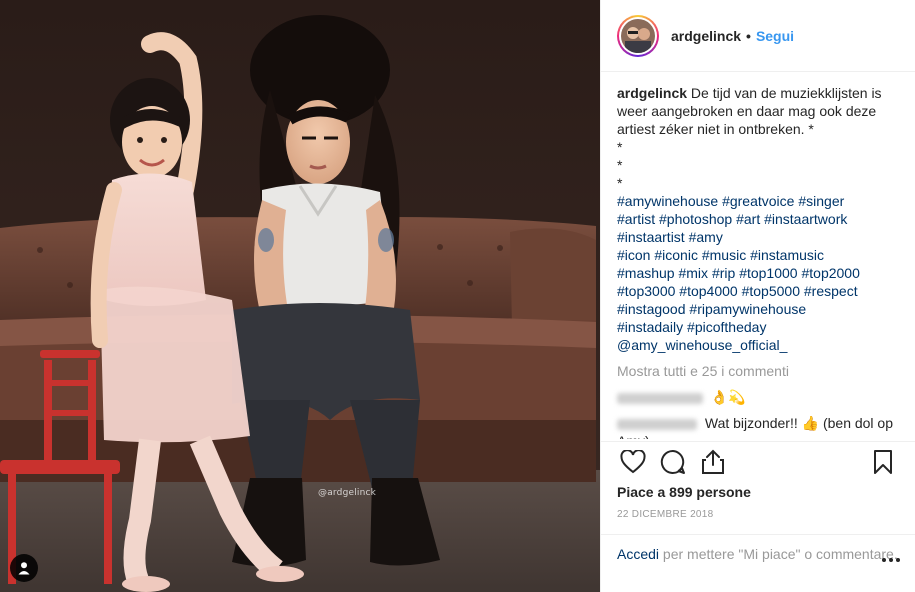  What do you see at coordinates (758, 237) in the screenshot?
I see `hashtag-line: #instaartist #amy` at bounding box center [758, 237].